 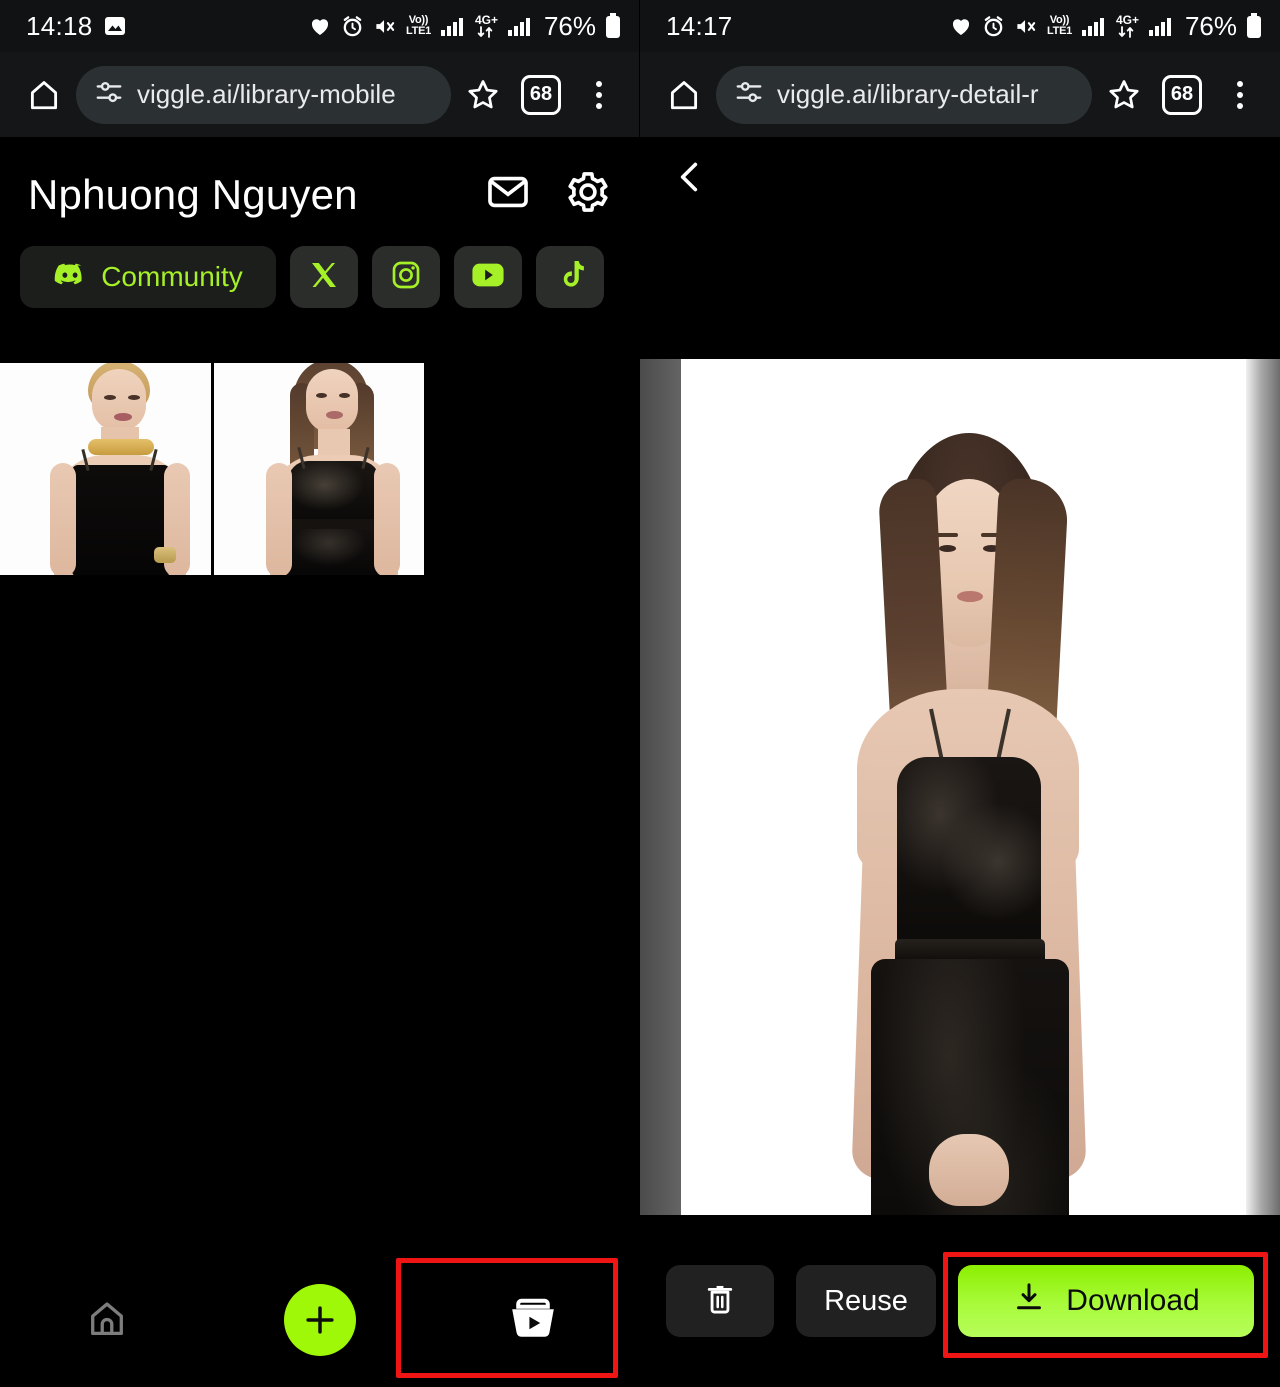 I want to click on social-button-instagram, so click(x=406, y=277).